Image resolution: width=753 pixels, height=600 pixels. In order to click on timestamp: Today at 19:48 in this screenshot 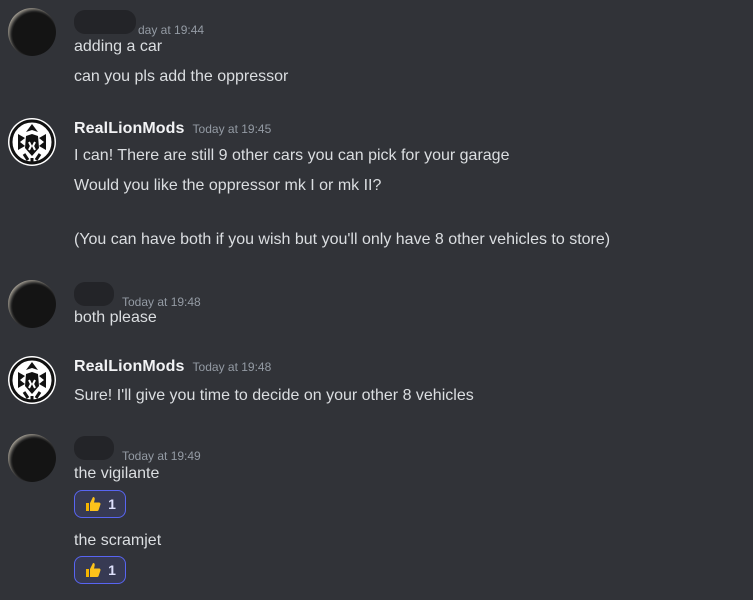, I will do `click(232, 367)`.